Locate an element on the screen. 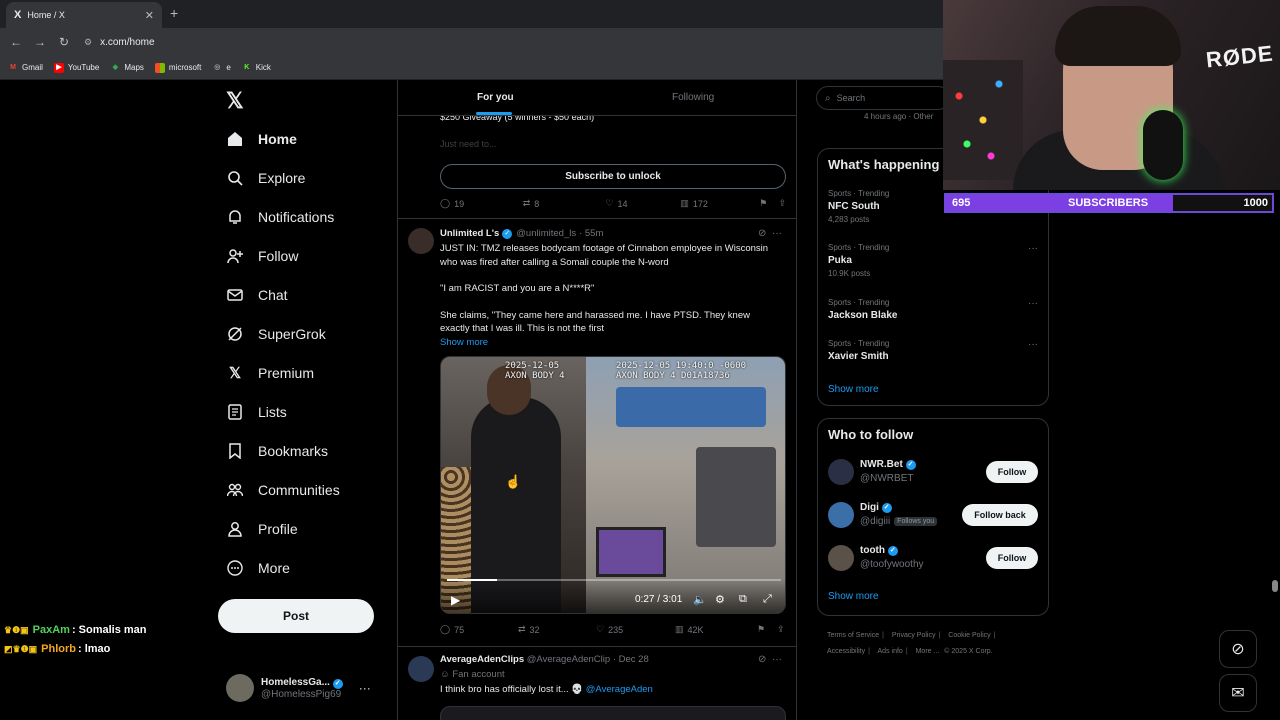  forward-icon: → is located at coordinates (40, 42).